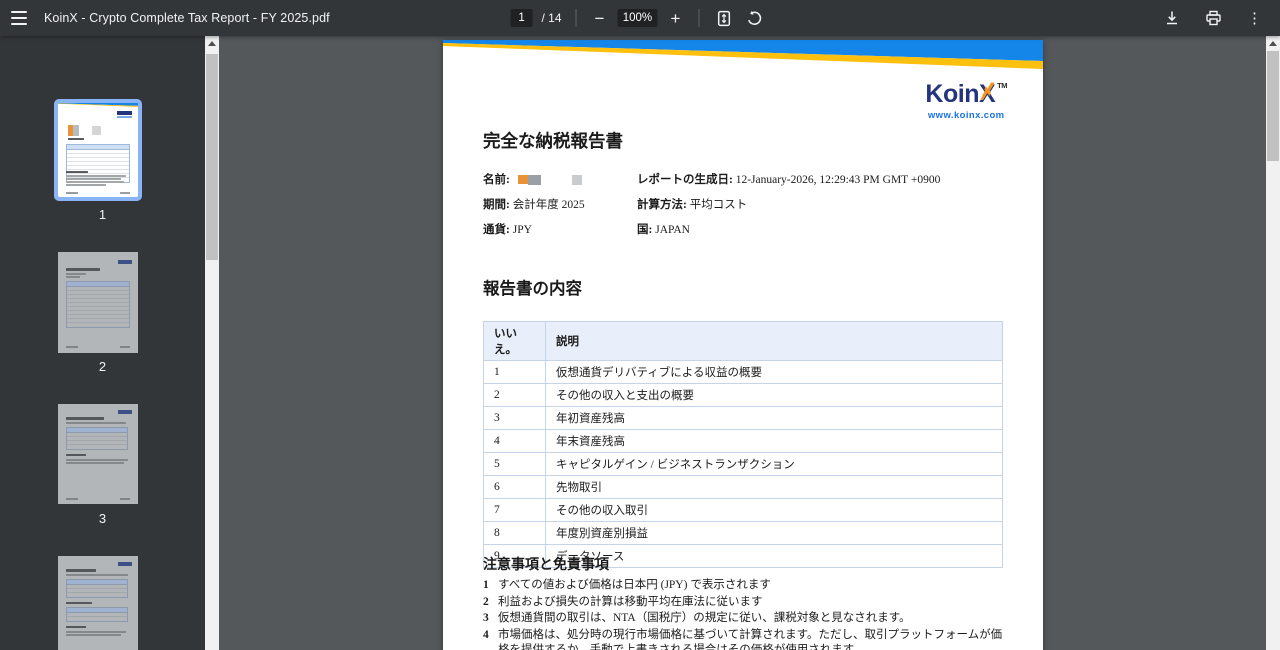 This screenshot has width=1280, height=650. Describe the element at coordinates (212, 157) in the screenshot. I see `sidebar-scrollbar-thumb` at that location.